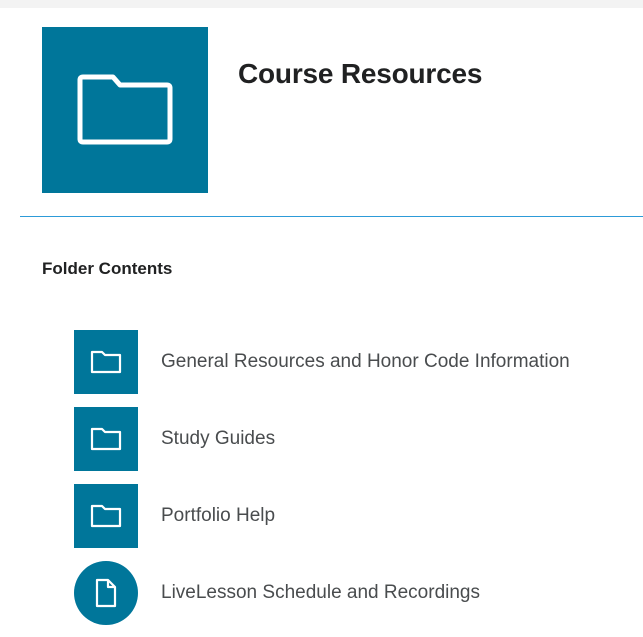  Describe the element at coordinates (358, 439) in the screenshot. I see `list-item-study-guides: Study Guides` at that location.